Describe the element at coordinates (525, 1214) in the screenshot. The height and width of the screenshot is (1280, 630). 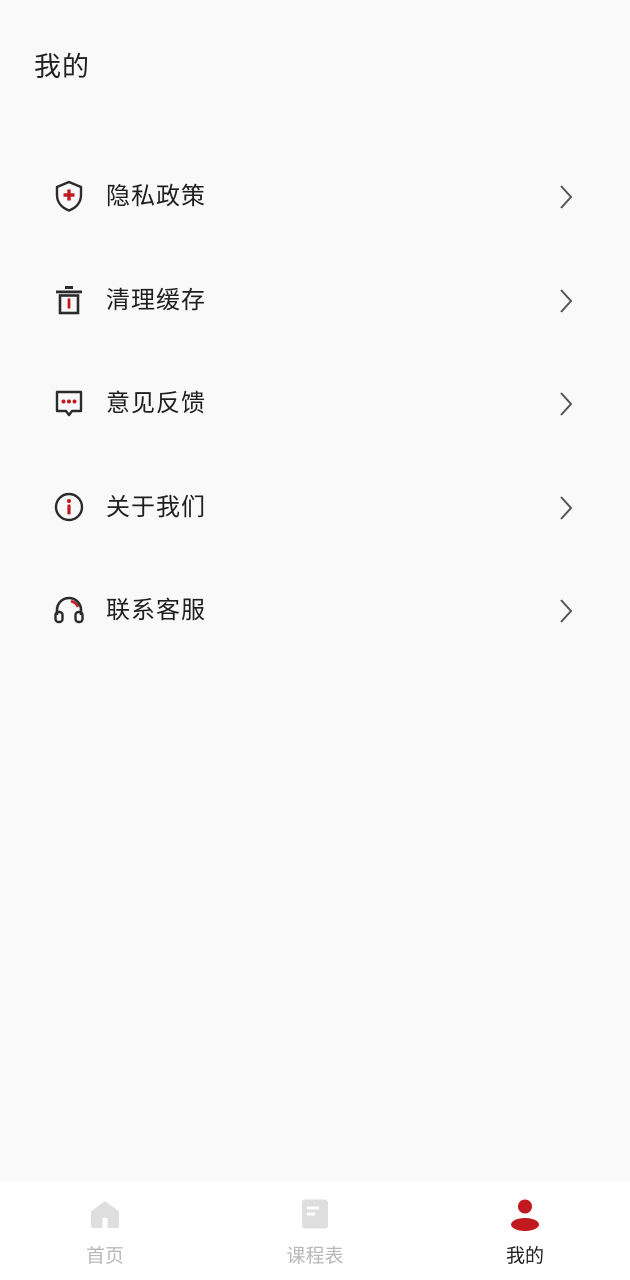
I see `user-icon` at that location.